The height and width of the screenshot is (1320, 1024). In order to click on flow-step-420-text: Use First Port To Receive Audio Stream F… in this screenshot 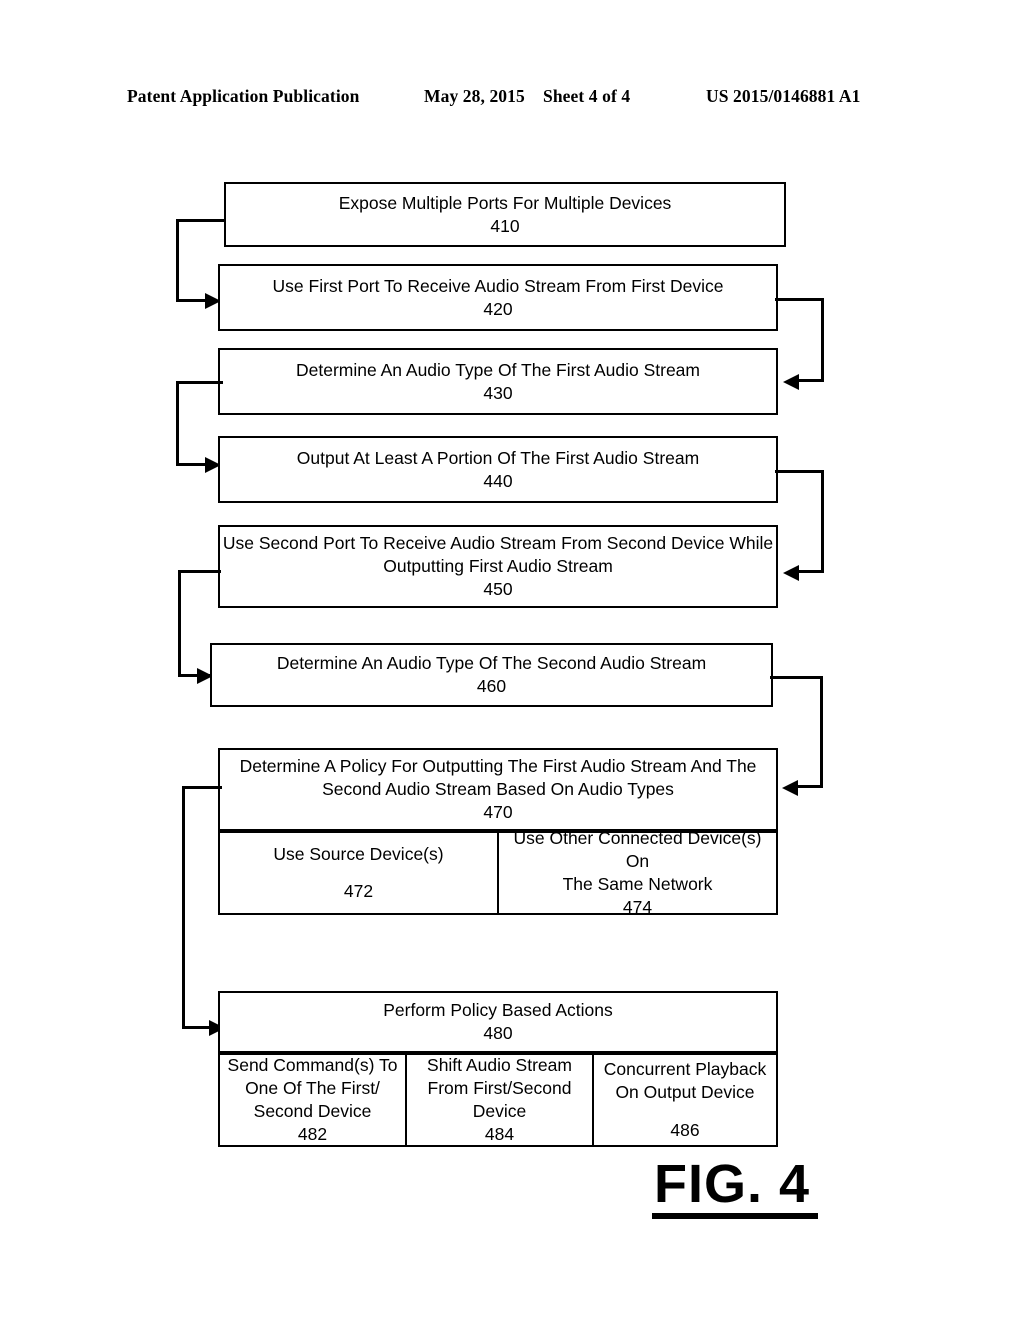, I will do `click(498, 285)`.